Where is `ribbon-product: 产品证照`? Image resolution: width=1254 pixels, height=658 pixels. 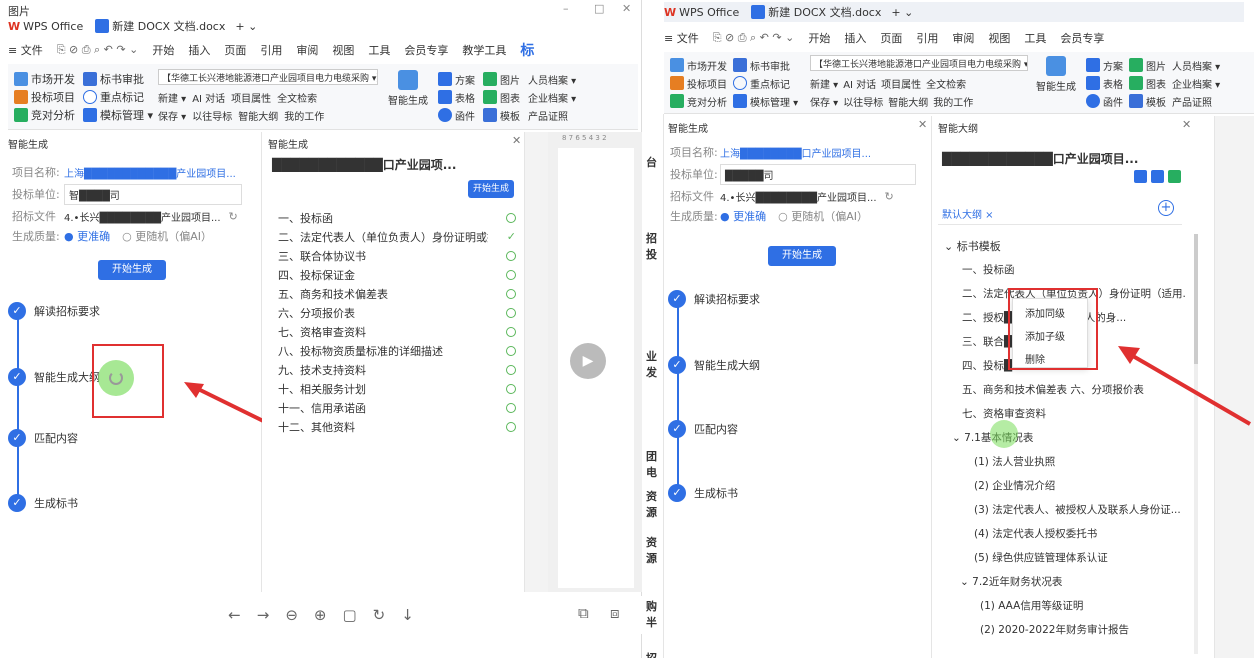 ribbon-product: 产品证照 is located at coordinates (548, 115).